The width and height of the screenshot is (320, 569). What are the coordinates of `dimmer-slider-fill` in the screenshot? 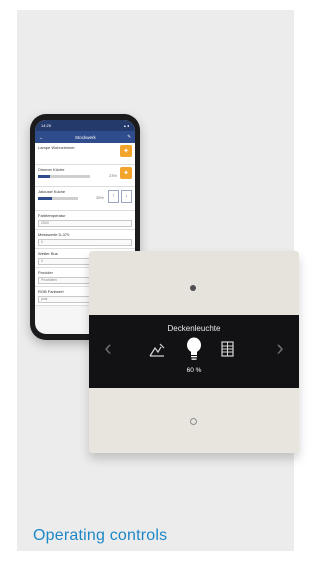 It's located at (44, 176).